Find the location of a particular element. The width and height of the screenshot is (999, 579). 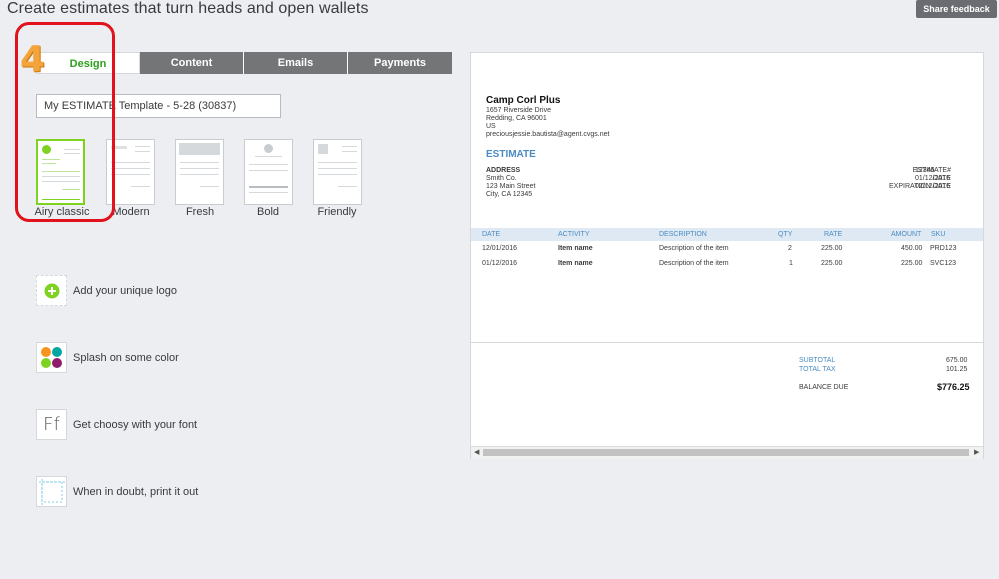

add-logo-icon is located at coordinates (51, 290).